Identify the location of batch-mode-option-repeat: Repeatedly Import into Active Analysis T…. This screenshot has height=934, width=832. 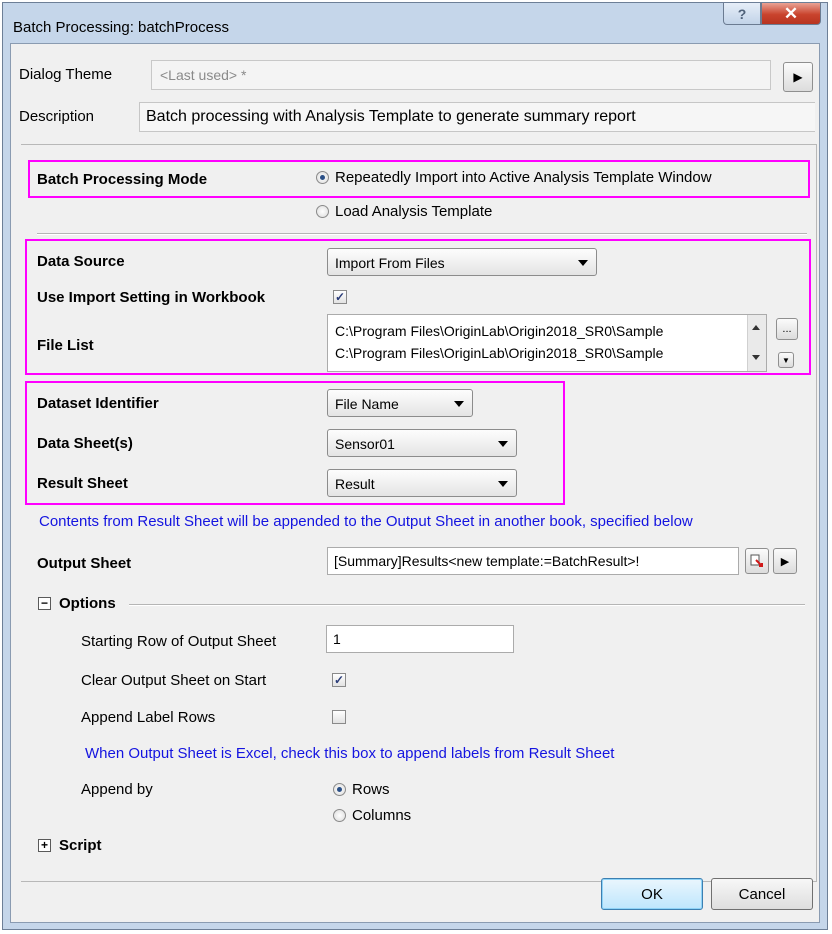
(523, 177).